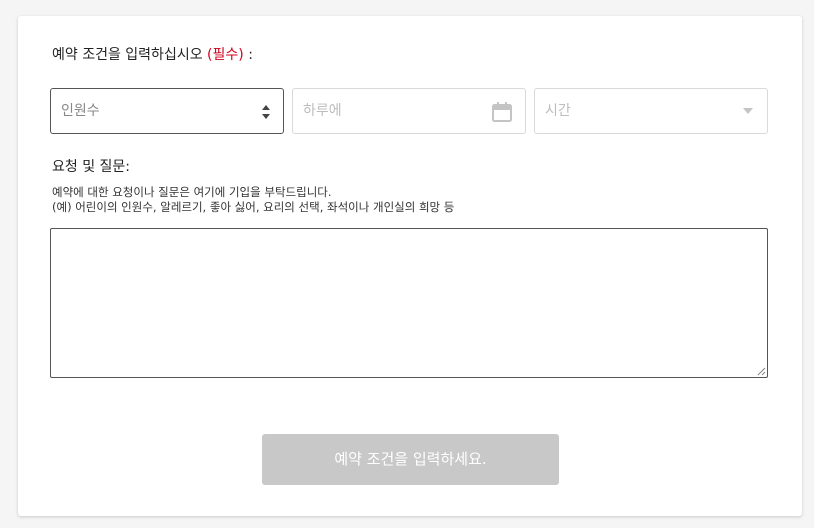 The image size is (814, 528). What do you see at coordinates (80, 111) in the screenshot?
I see `people-placeholder: 인원수` at bounding box center [80, 111].